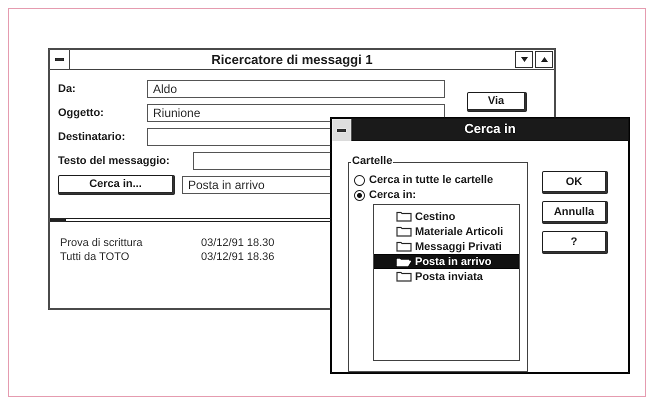  Describe the element at coordinates (296, 89) in the screenshot. I see `input-field: Aldo` at that location.